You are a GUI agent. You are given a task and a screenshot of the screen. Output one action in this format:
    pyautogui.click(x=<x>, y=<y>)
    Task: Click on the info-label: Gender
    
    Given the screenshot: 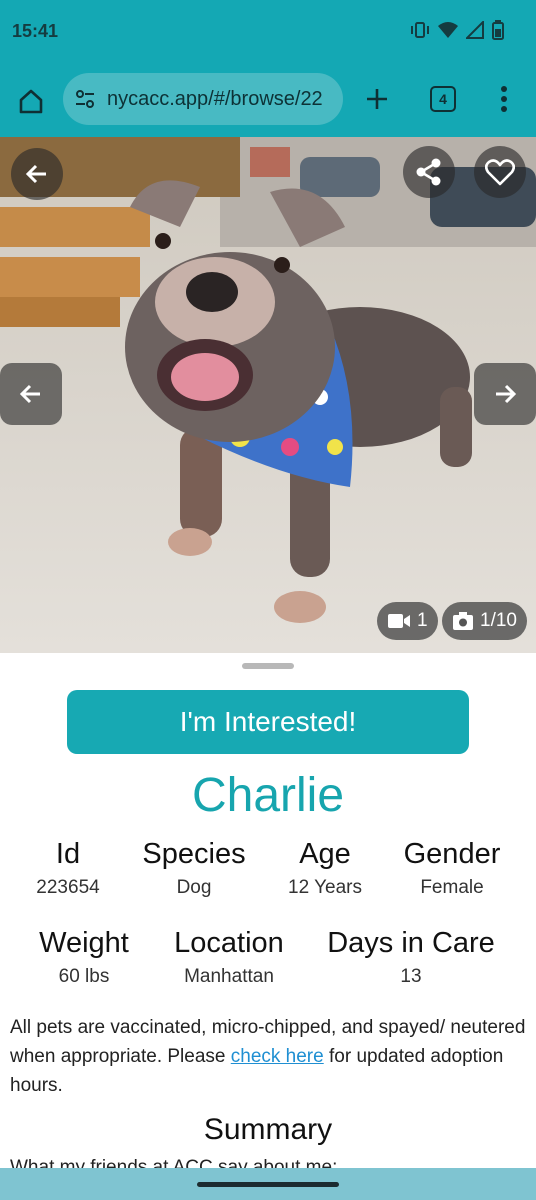 What is the action you would take?
    pyautogui.click(x=452, y=854)
    